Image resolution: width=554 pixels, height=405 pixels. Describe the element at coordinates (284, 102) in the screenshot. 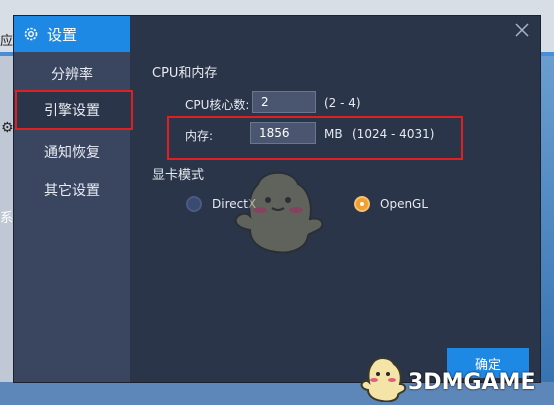

I see `cpu-cores-input` at that location.